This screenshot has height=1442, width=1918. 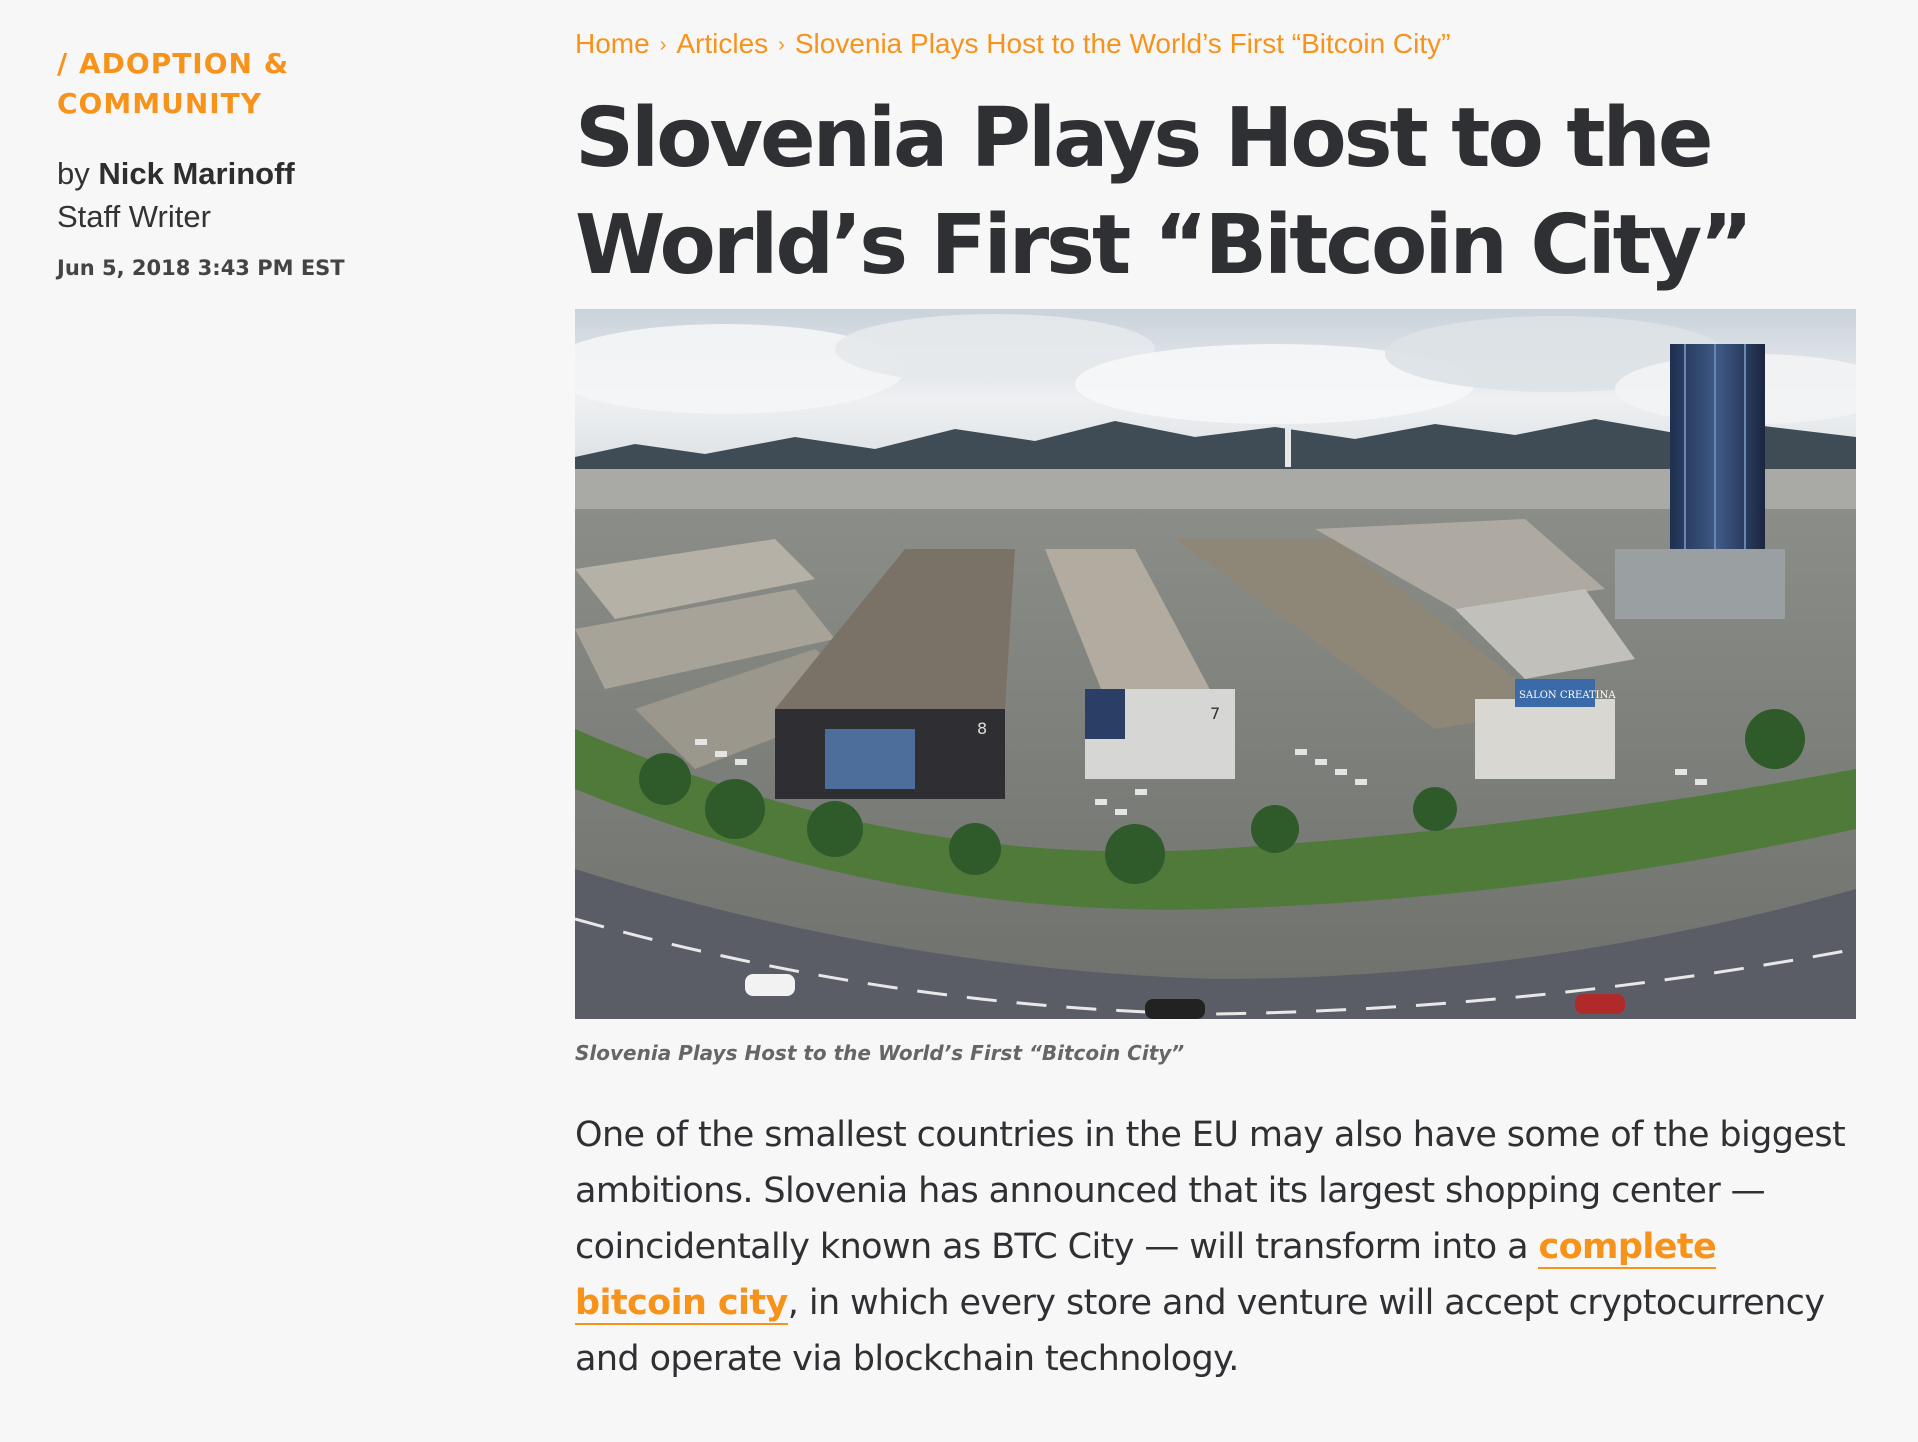 What do you see at coordinates (982, 728) in the screenshot?
I see `building-number-8: 8` at bounding box center [982, 728].